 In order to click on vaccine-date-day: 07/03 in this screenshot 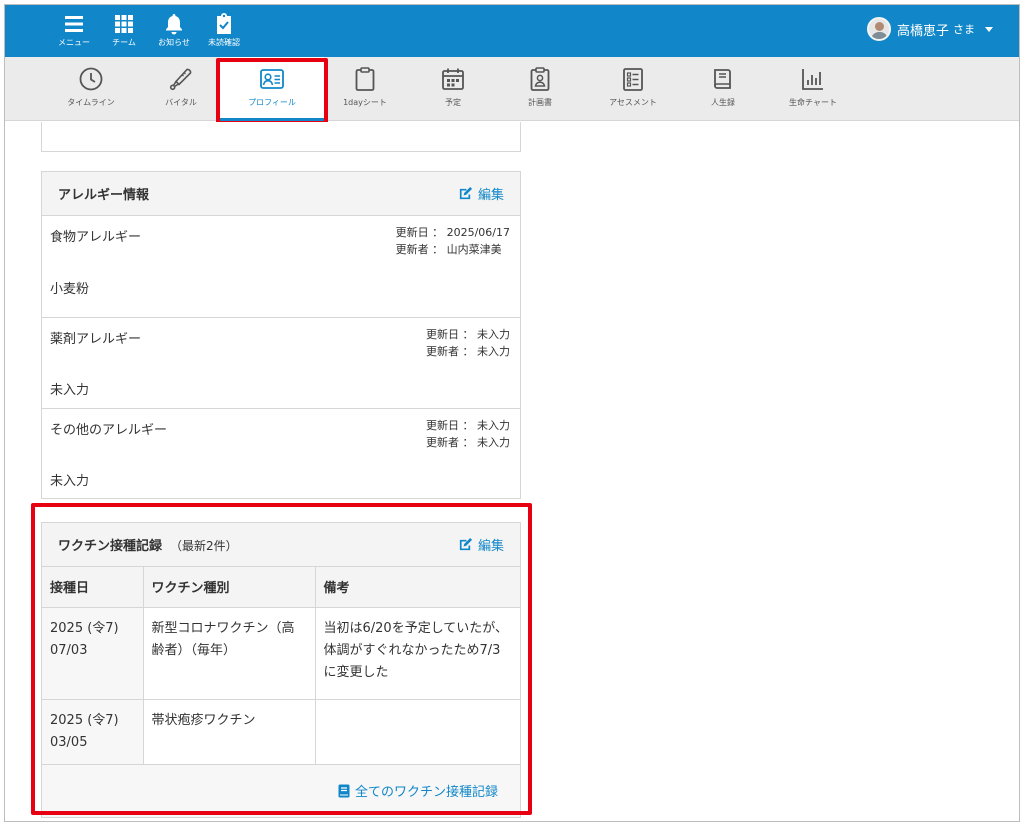, I will do `click(69, 650)`.